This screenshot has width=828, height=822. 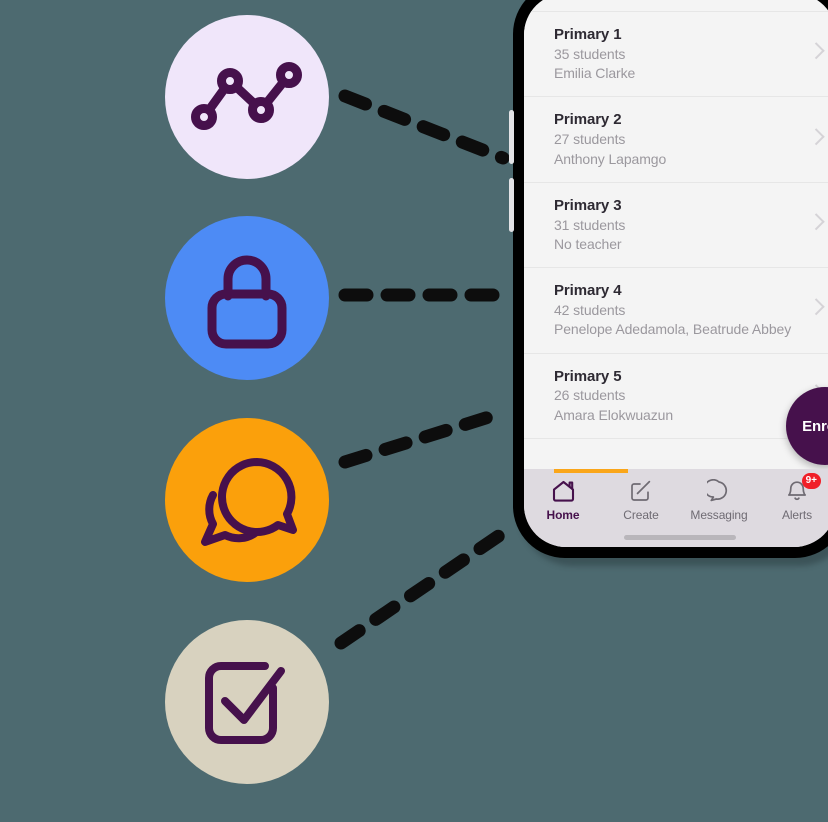 I want to click on chat-bubbles-icon, so click(x=249, y=502).